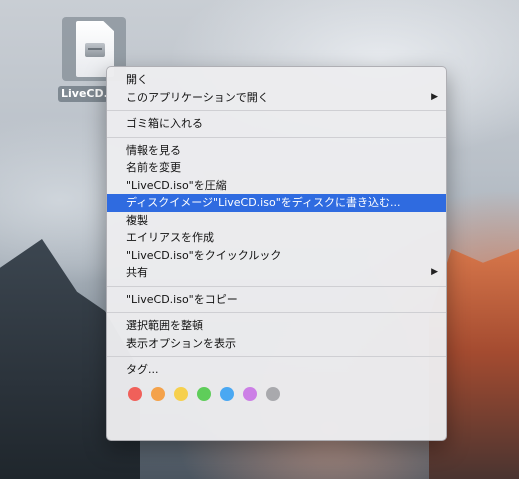  Describe the element at coordinates (276, 238) in the screenshot. I see `menu-item-make-alias: エイリアスを作成` at that location.